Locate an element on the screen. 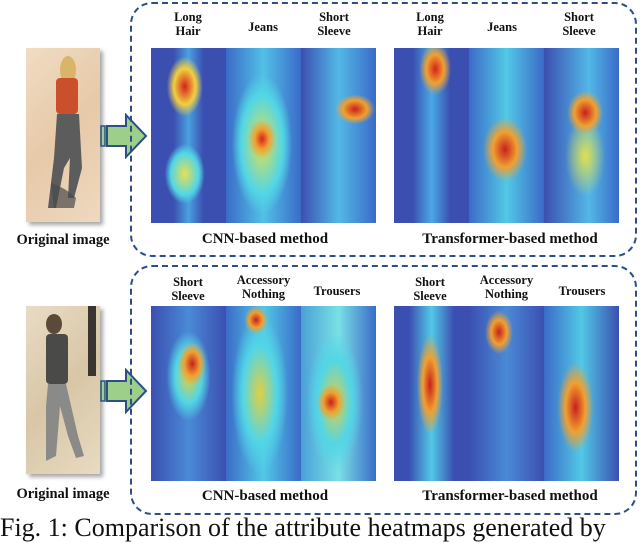 Image resolution: width=640 pixels, height=543 pixels. heatmap-cnn-jeans is located at coordinates (263, 135).